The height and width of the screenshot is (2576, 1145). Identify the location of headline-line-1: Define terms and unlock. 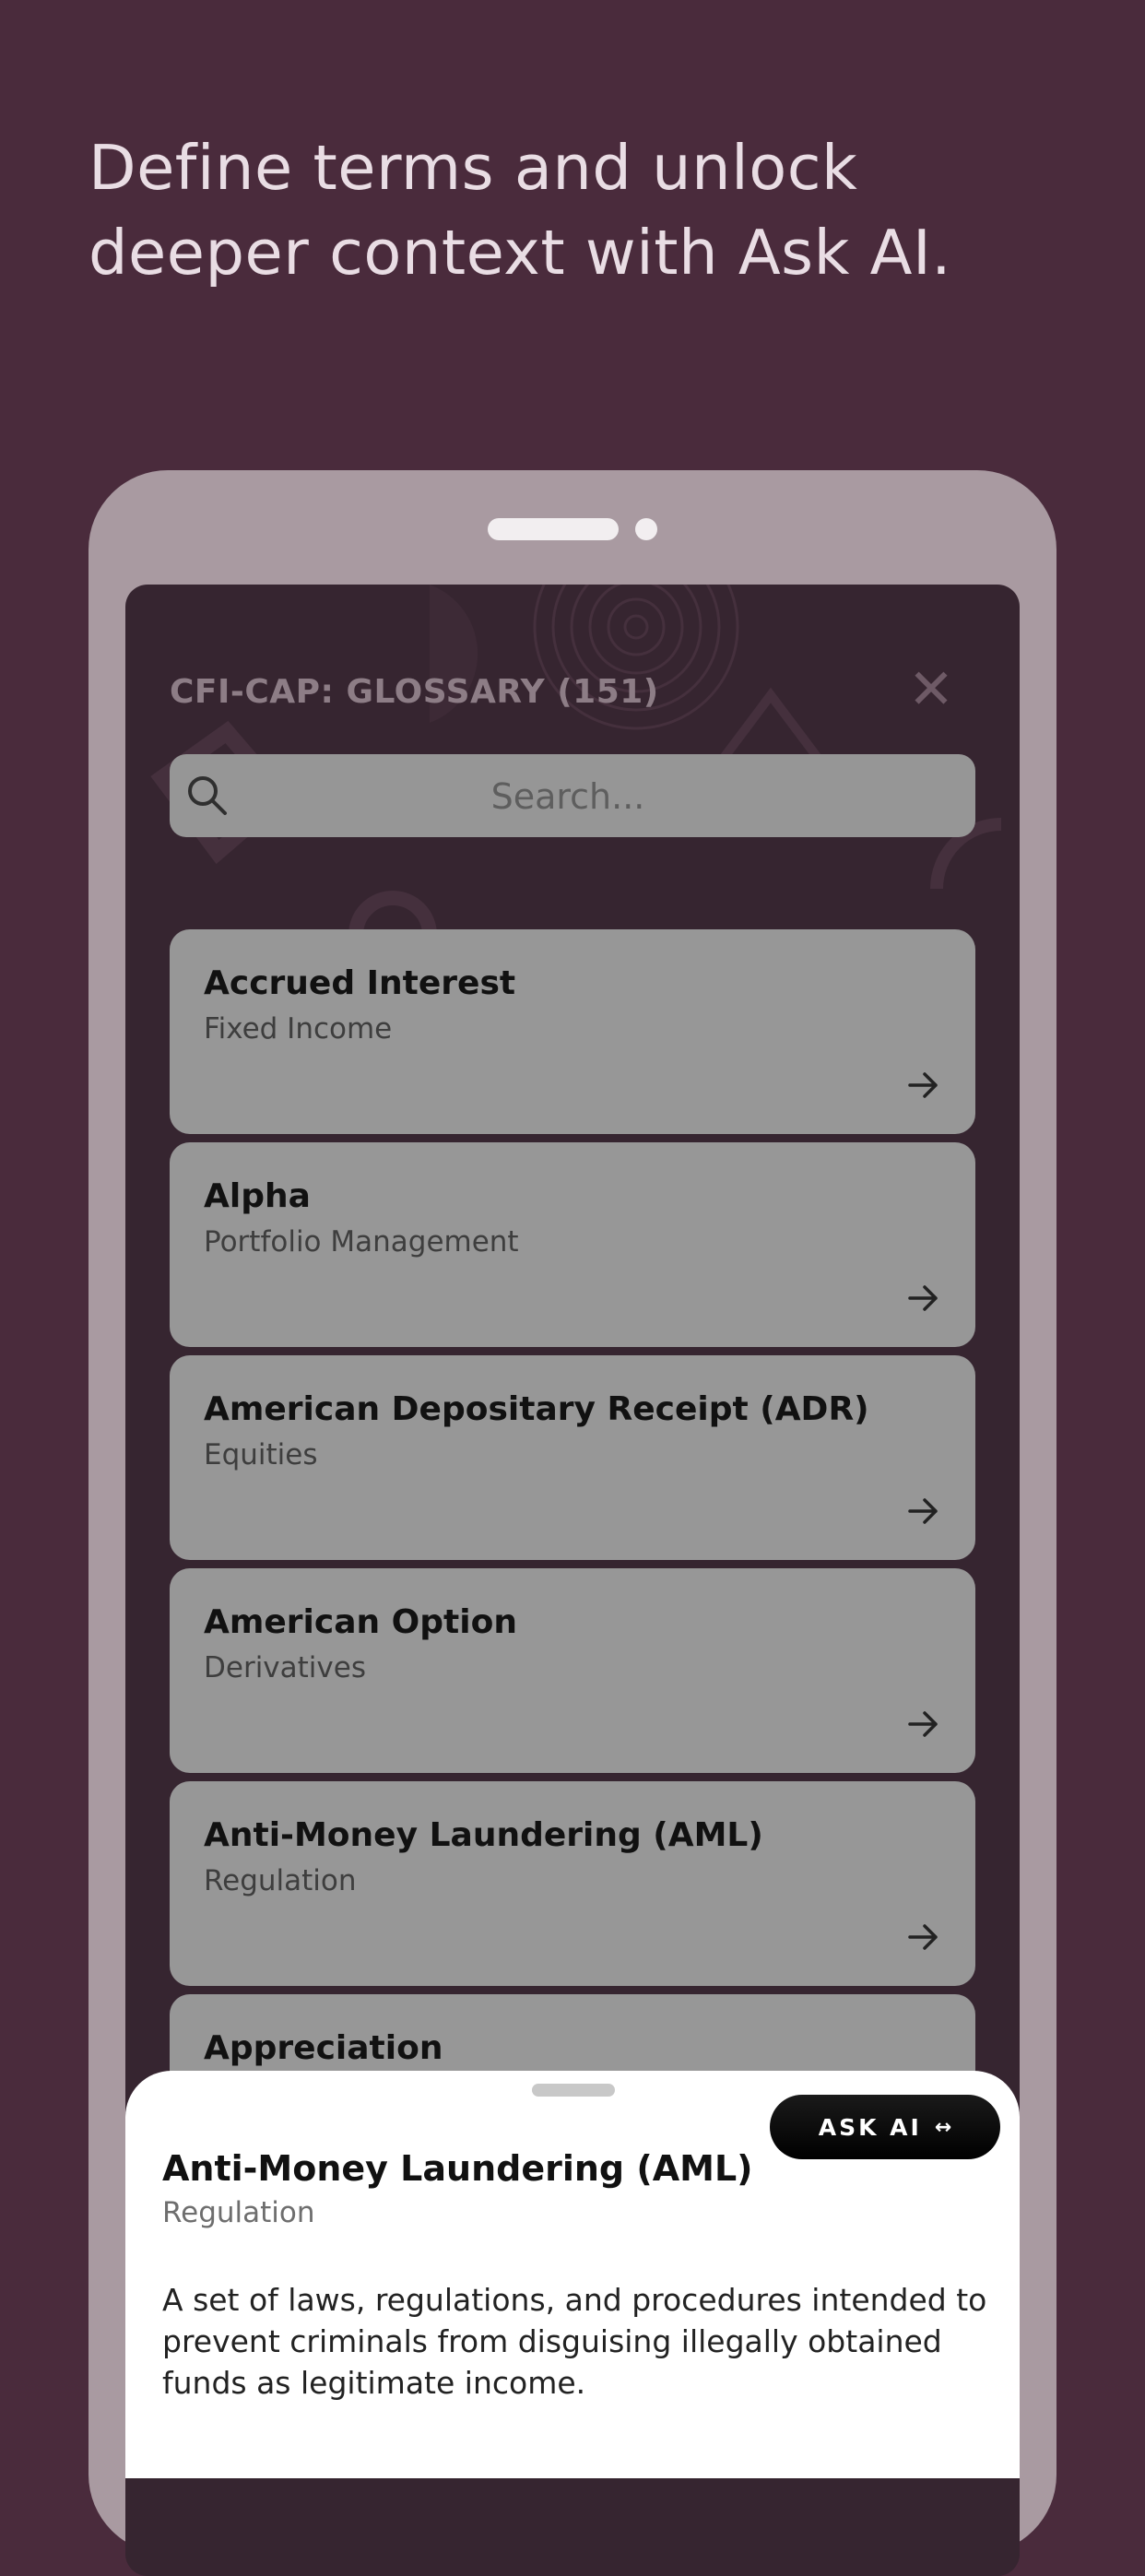
(473, 168).